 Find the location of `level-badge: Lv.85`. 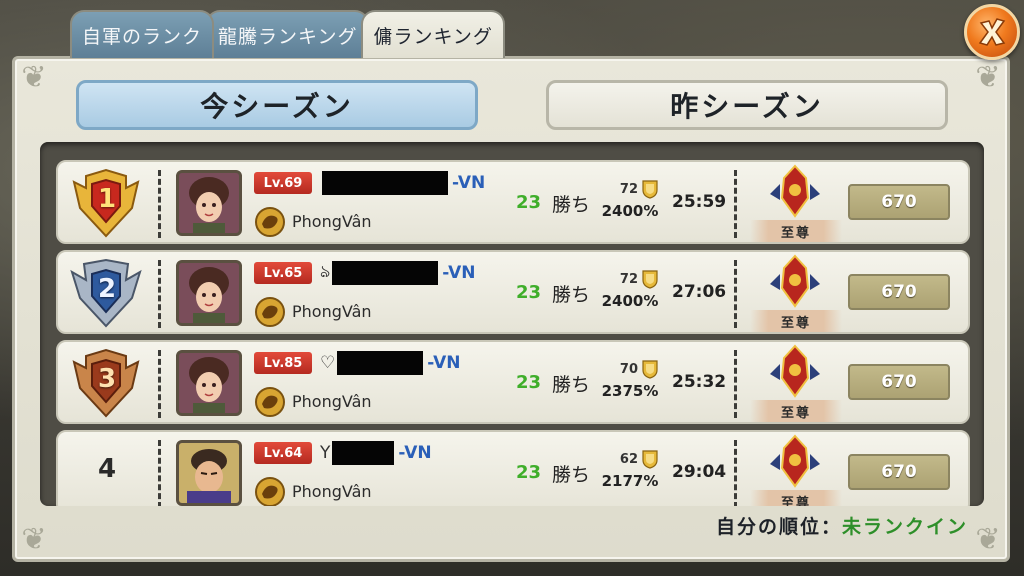

level-badge: Lv.85 is located at coordinates (283, 363).